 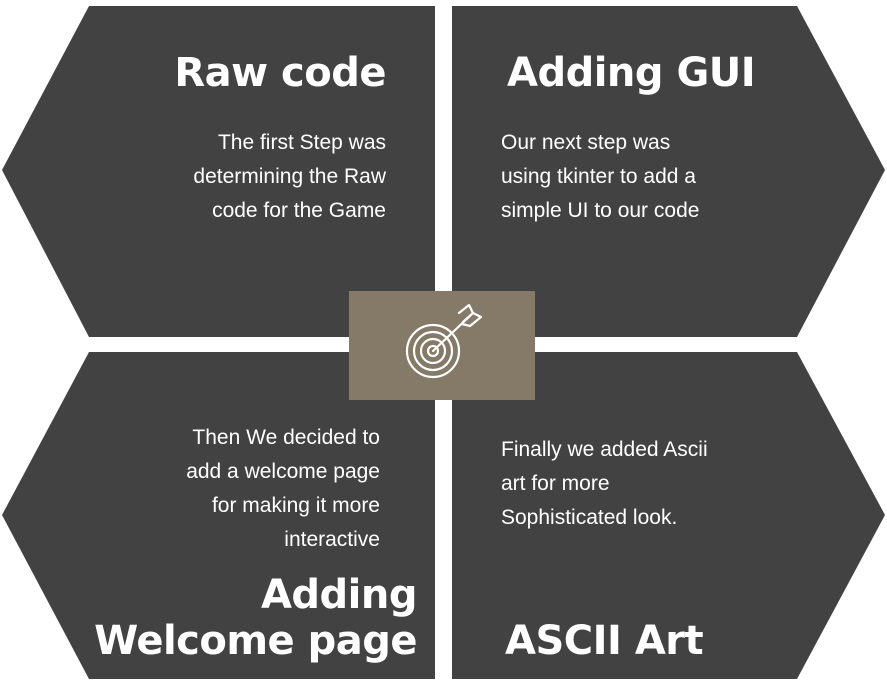 I want to click on quadrant-title: ASCII Art, so click(x=604, y=641).